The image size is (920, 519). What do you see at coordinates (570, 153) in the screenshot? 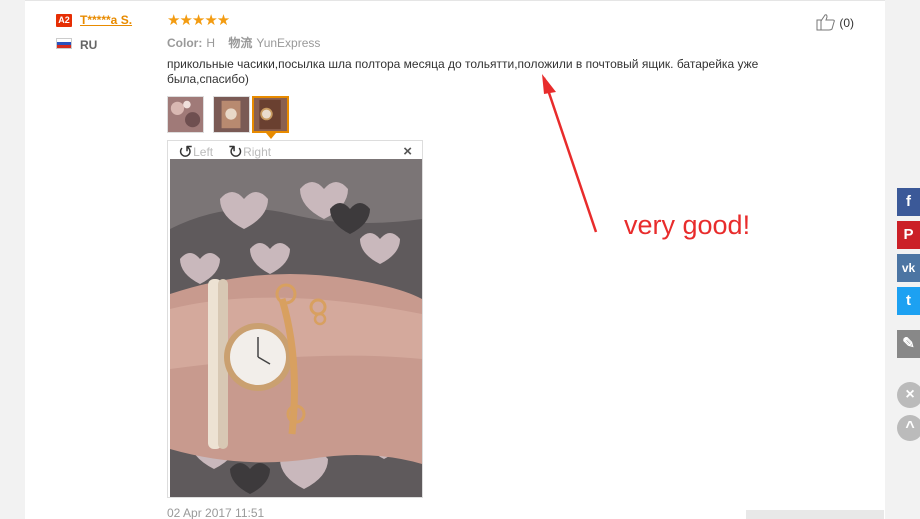
I see `annotation-arrow-icon` at bounding box center [570, 153].